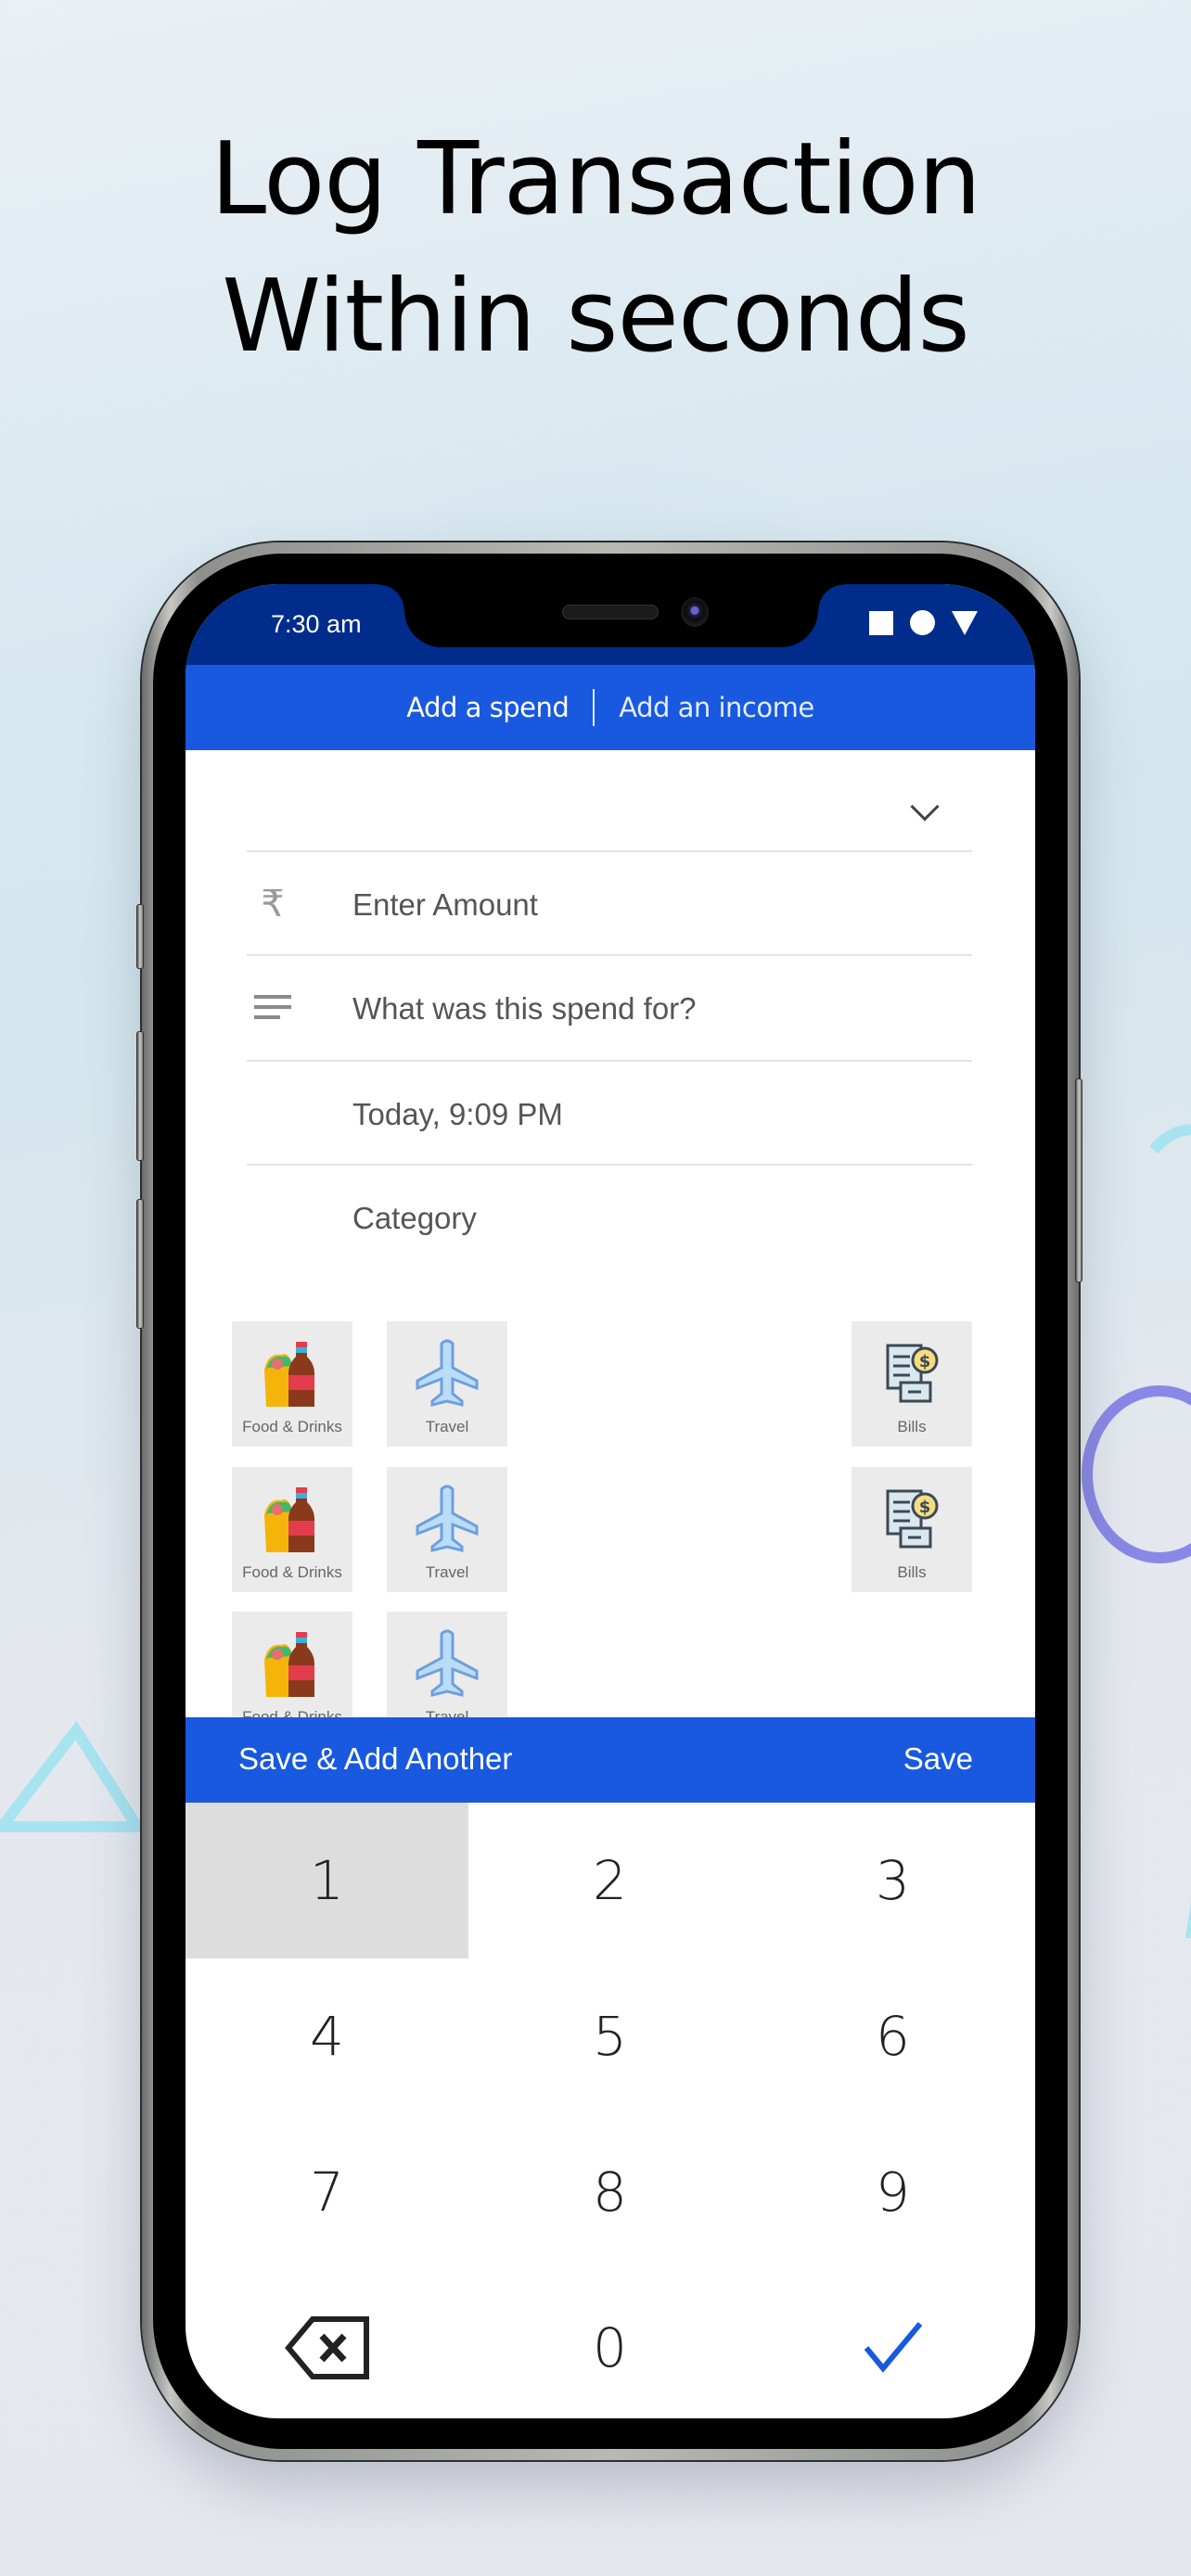  I want to click on date-value: Today, 9:09 PM, so click(457, 1114).